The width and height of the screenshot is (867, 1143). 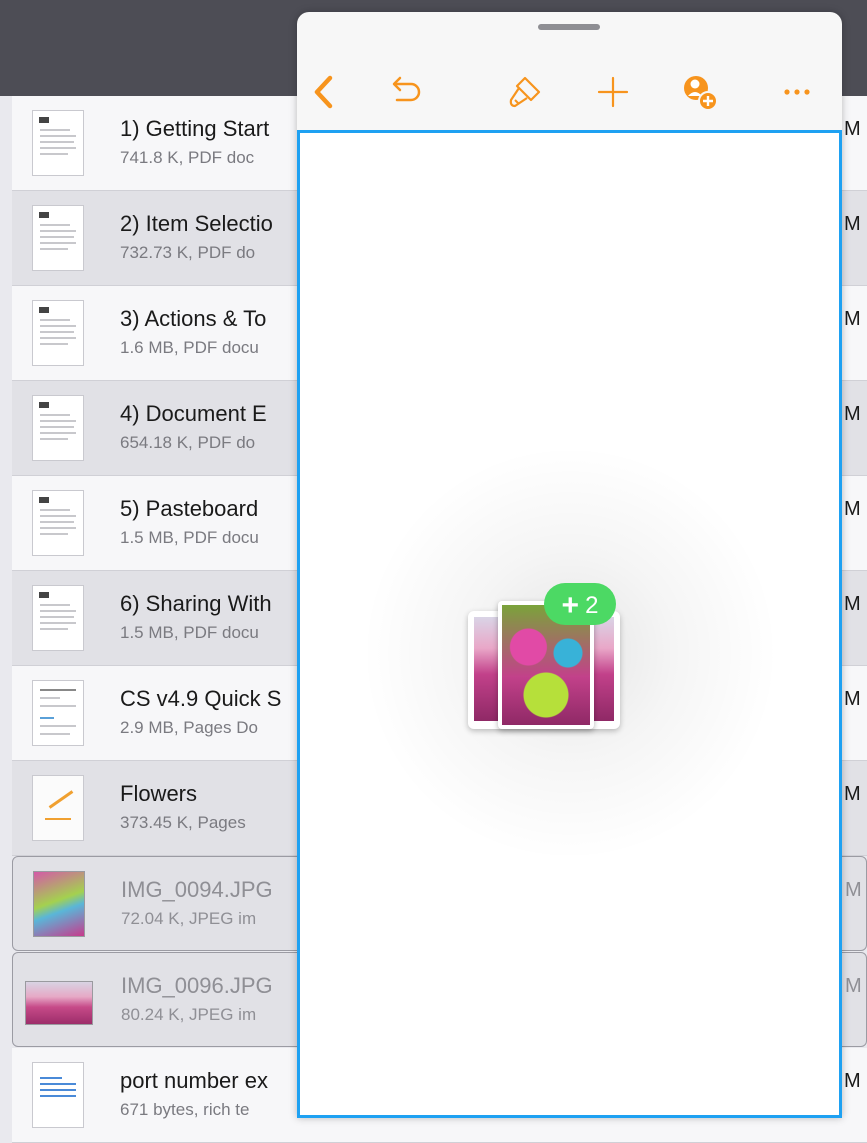 What do you see at coordinates (189, 347) in the screenshot?
I see `file-details: 1.6 MB, PDF docu` at bounding box center [189, 347].